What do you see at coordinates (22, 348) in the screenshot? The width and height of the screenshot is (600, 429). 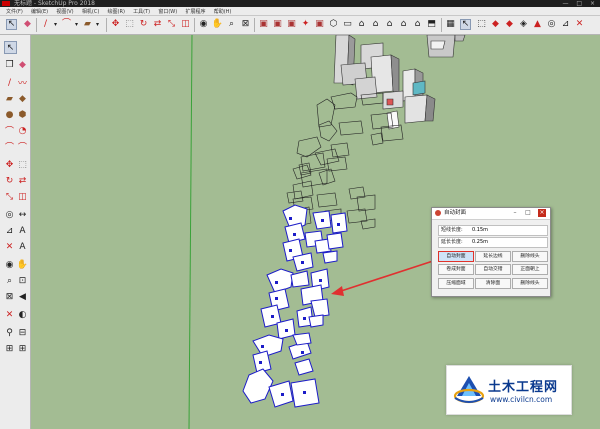 I see `section-cuts-icon: ⊞` at bounding box center [22, 348].